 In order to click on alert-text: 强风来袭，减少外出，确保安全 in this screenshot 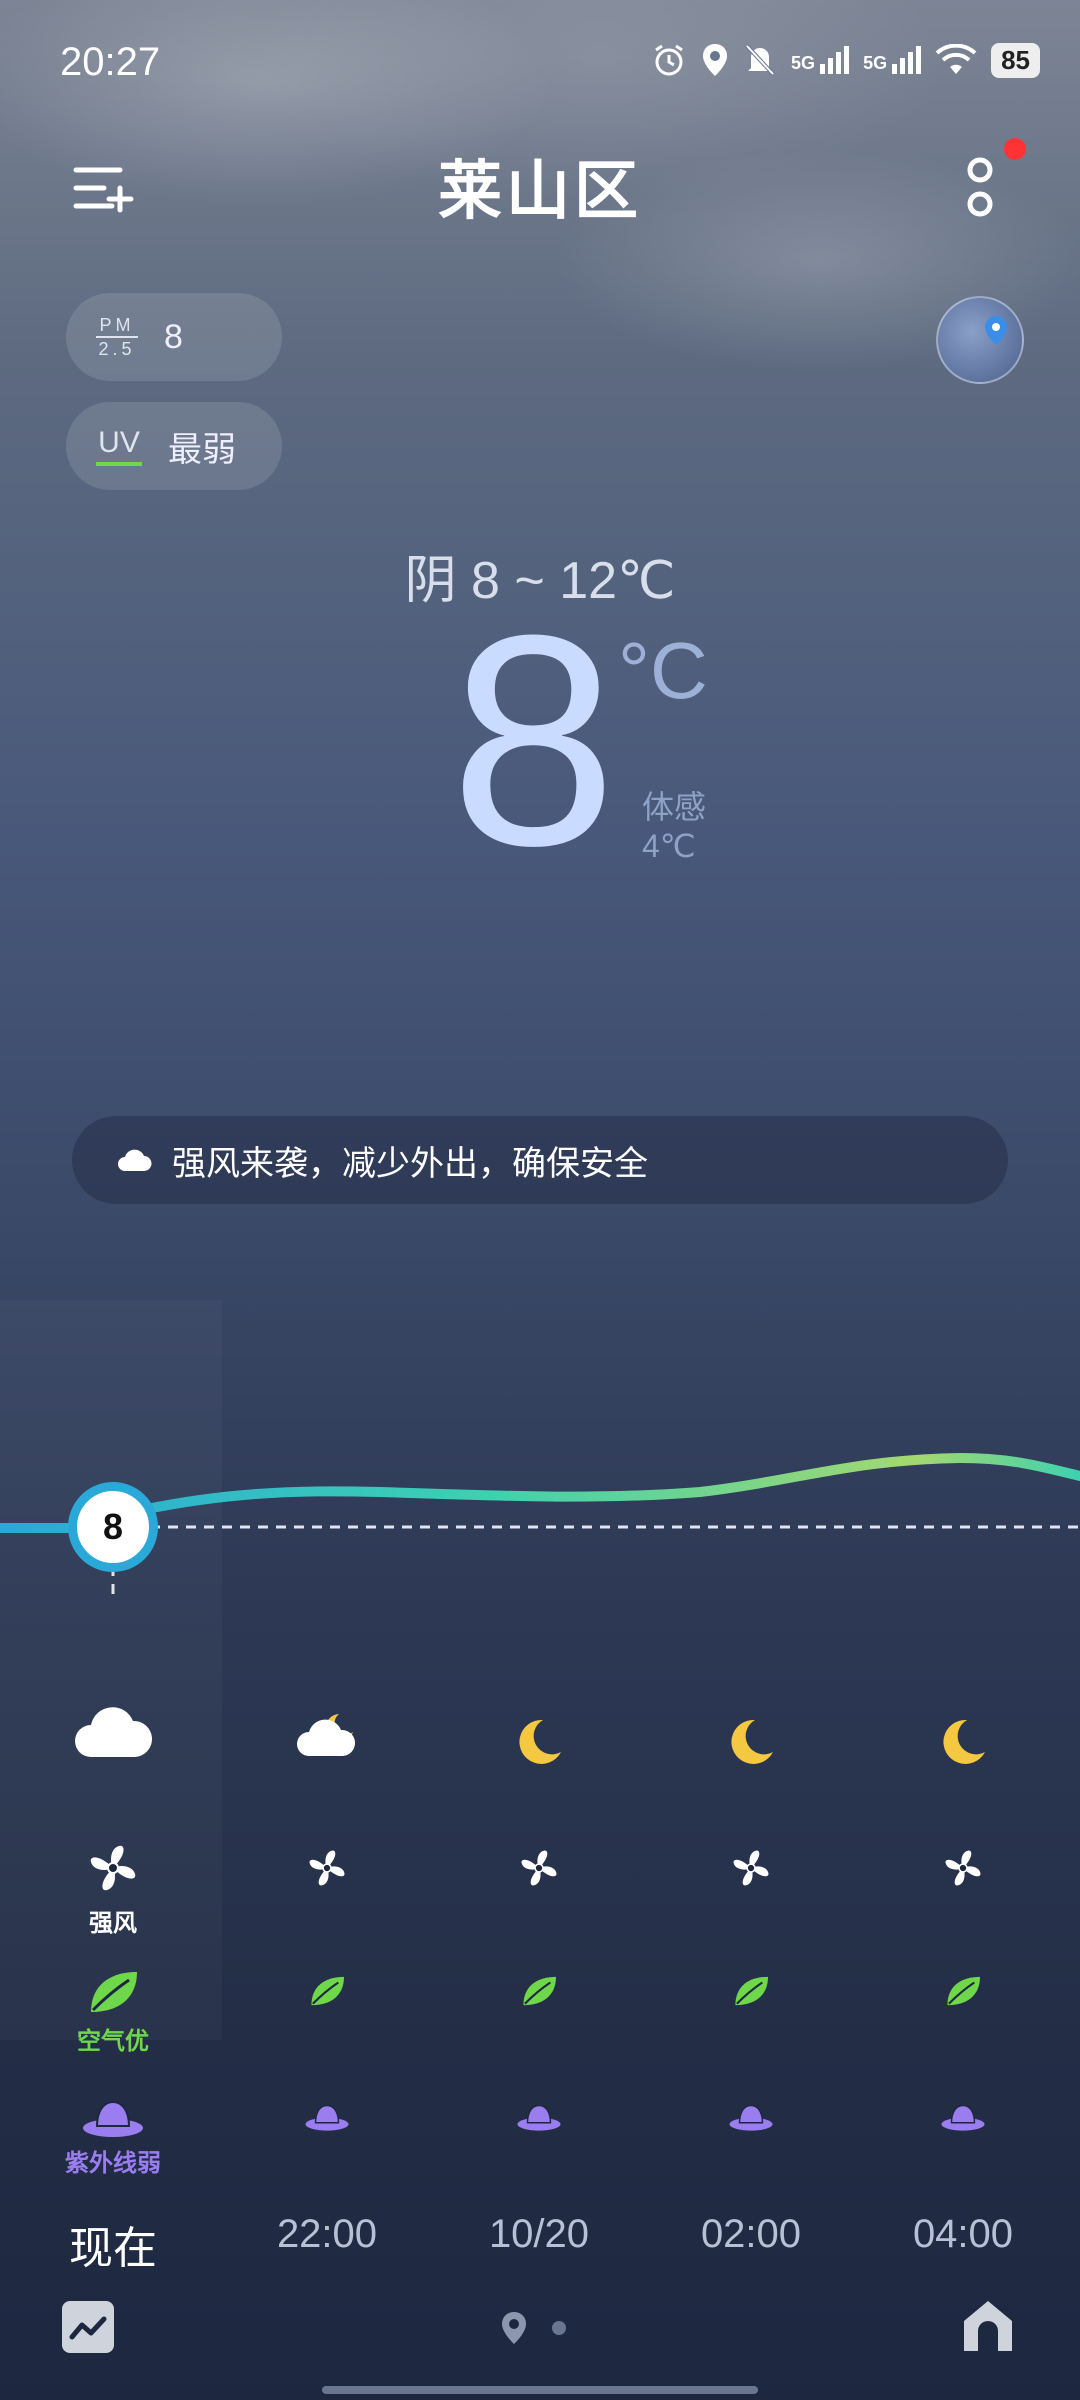, I will do `click(410, 1163)`.